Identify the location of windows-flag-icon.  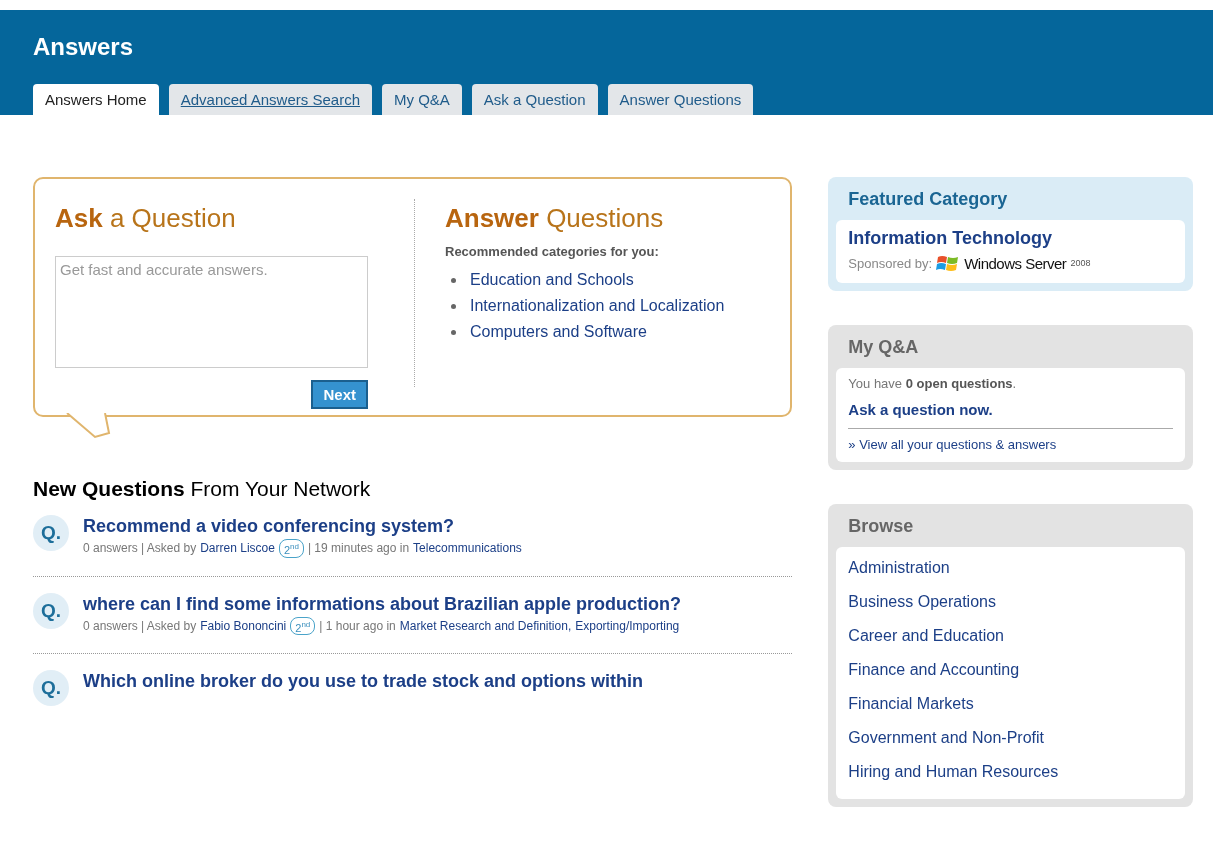
(948, 263).